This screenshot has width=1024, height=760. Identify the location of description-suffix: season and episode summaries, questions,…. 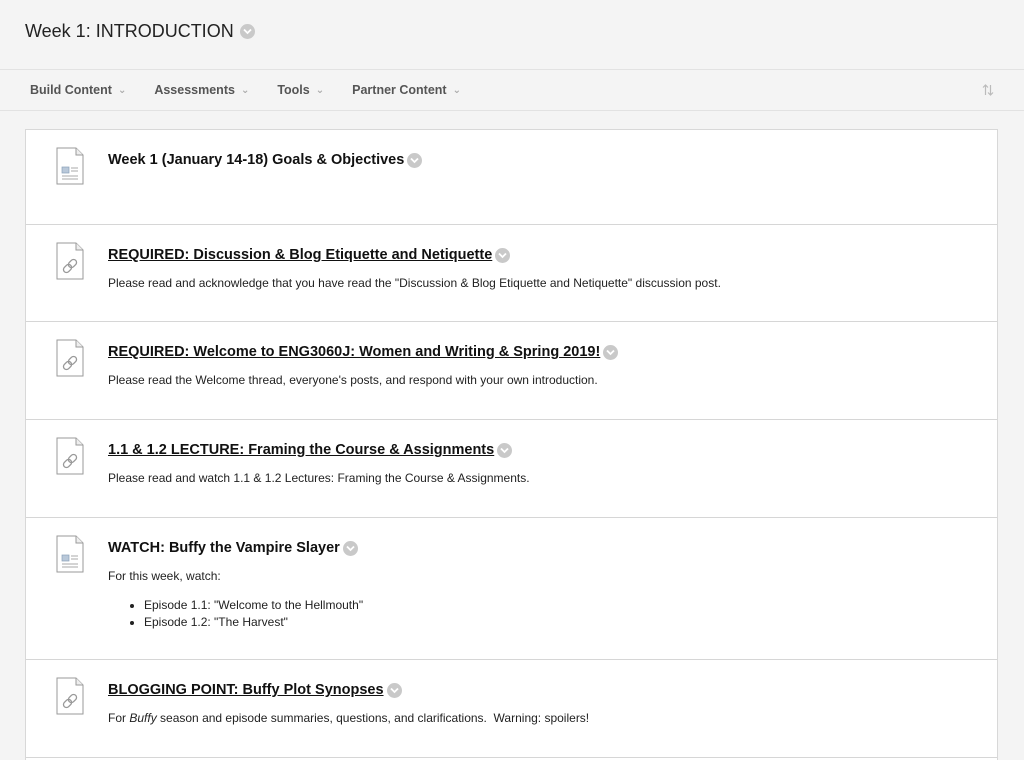
(373, 718).